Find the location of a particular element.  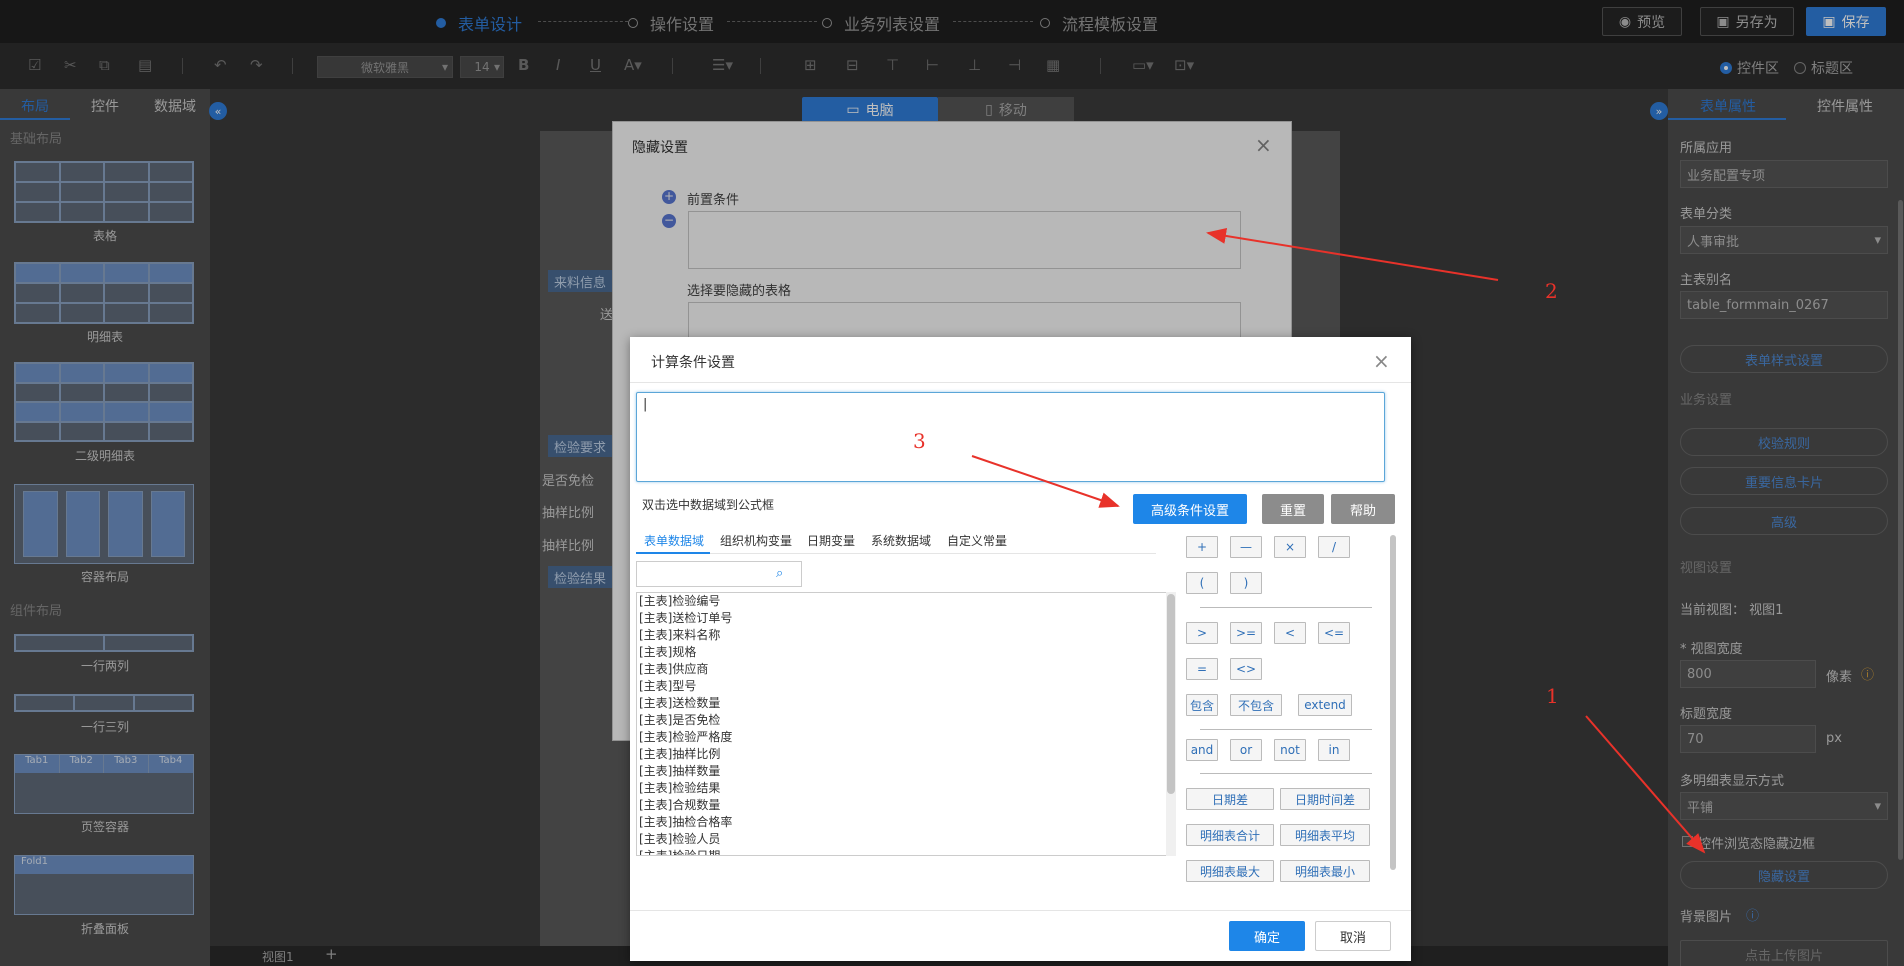

annotation-number: 2 is located at coordinates (1551, 291).